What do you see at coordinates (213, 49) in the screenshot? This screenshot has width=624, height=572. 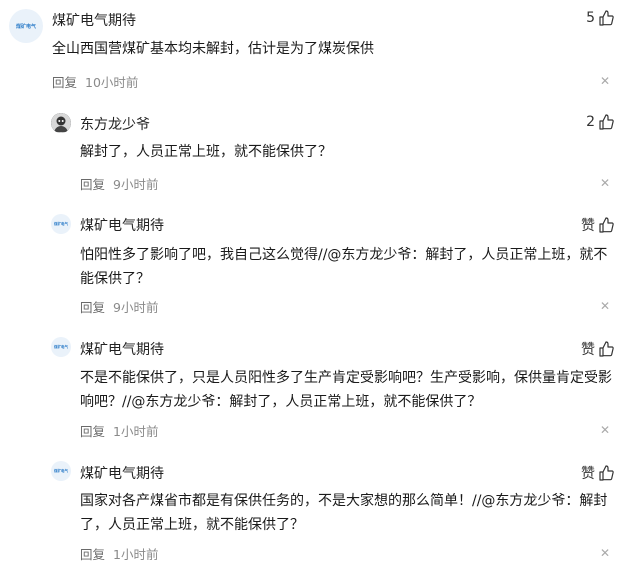 I see `comment-text: 全山西国营煤矿基本均未解封，估计是为了煤炭保供` at bounding box center [213, 49].